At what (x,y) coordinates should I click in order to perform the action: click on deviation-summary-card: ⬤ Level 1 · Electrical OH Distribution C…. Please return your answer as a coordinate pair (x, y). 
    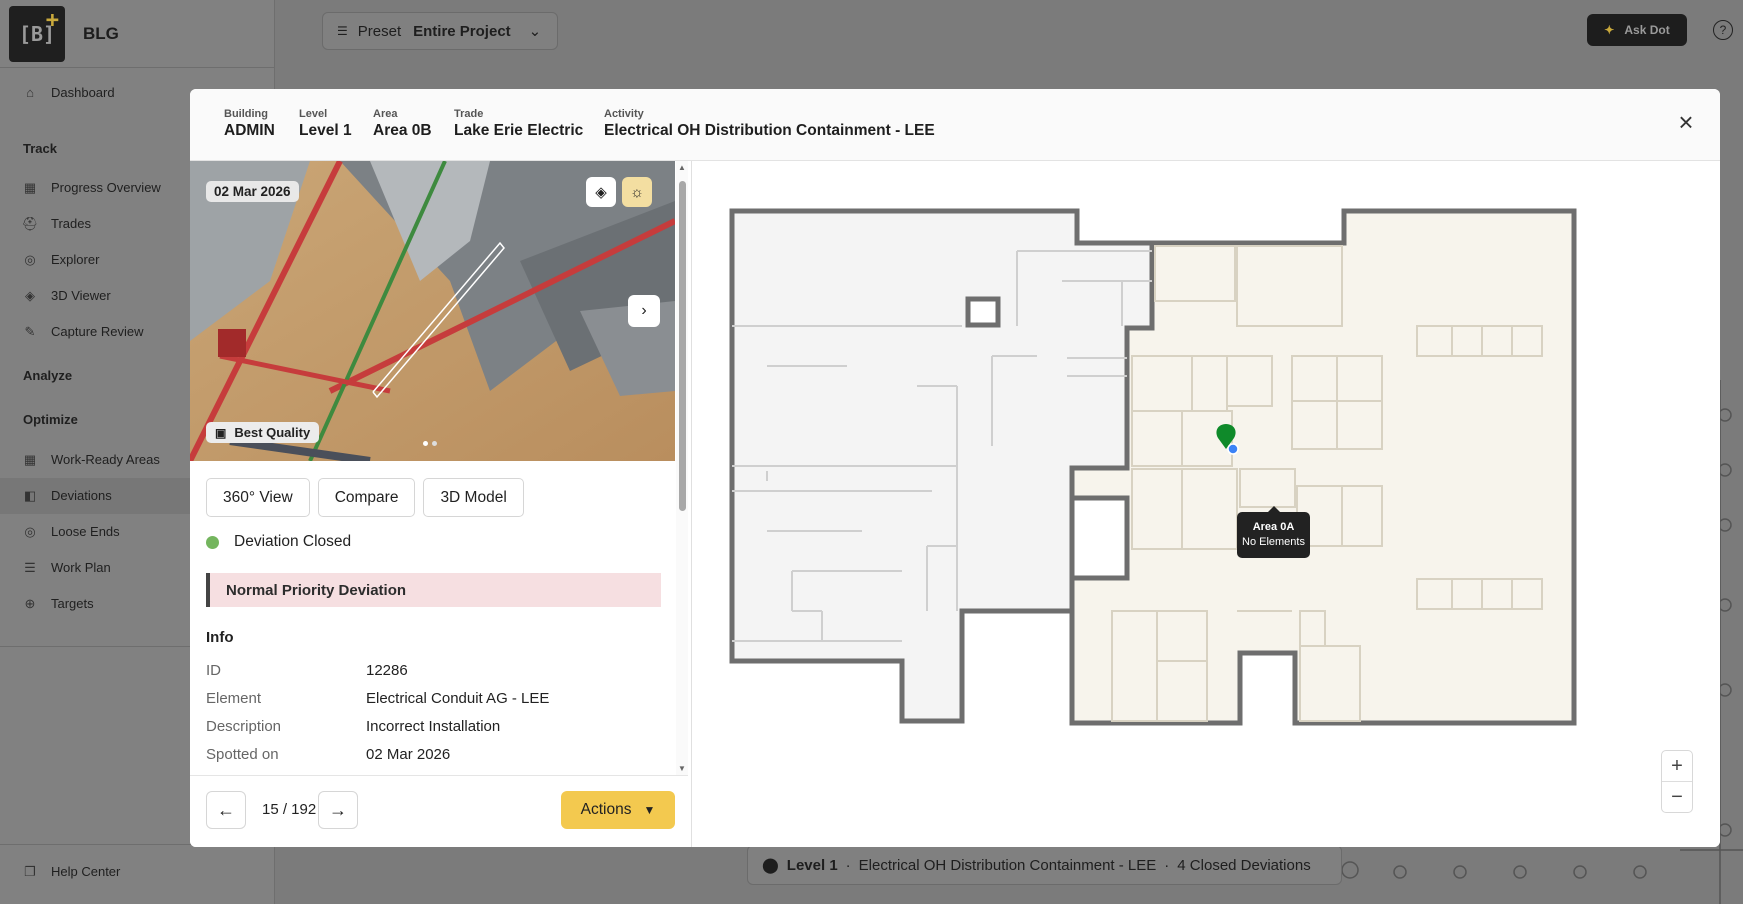
    Looking at the image, I should click on (1044, 865).